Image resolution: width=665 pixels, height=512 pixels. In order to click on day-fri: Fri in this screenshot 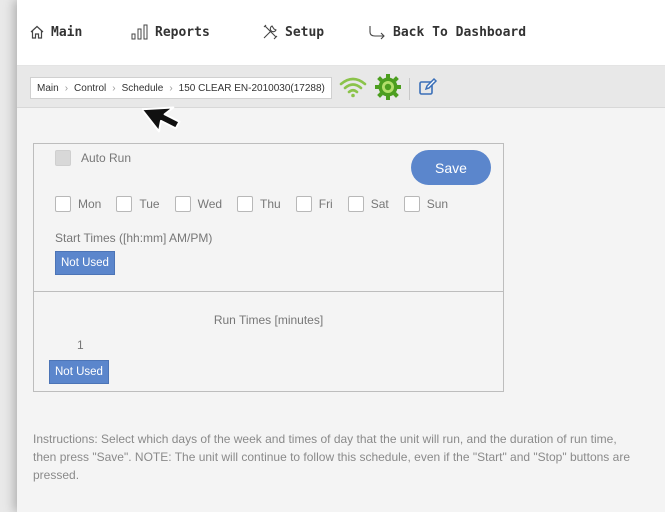, I will do `click(314, 204)`.